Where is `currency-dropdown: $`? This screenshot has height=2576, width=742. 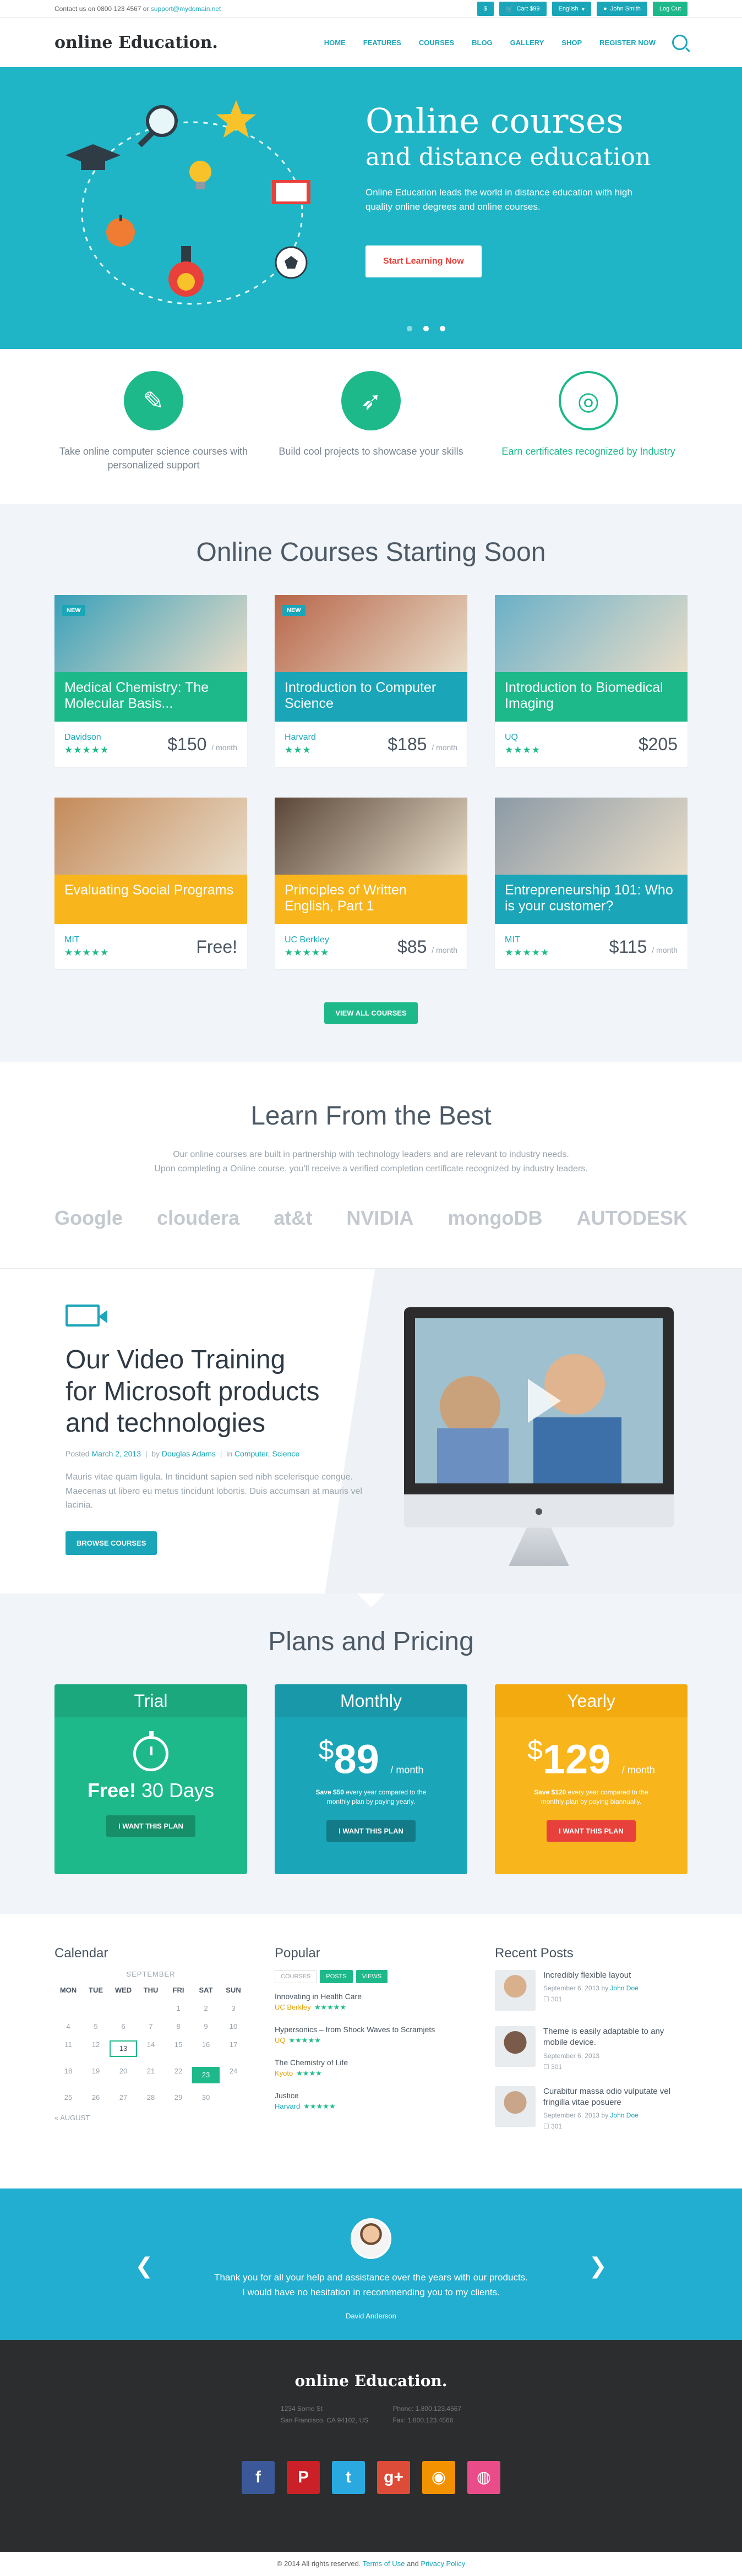
currency-dropdown: $ is located at coordinates (485, 9).